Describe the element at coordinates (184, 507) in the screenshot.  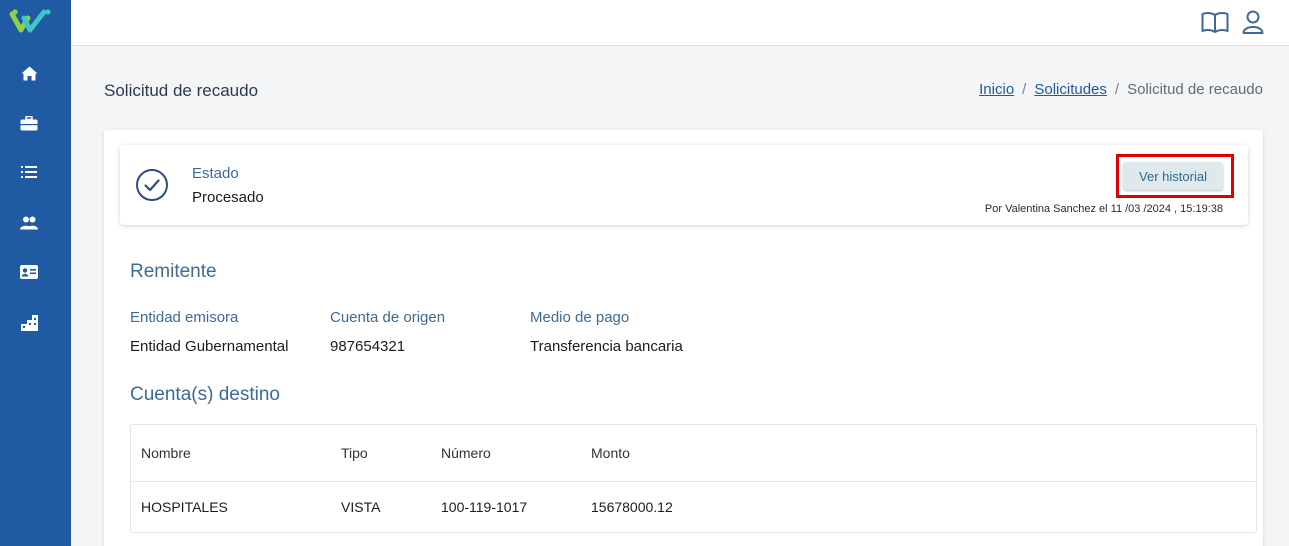
I see `cell-nombre: HOSPITALES` at that location.